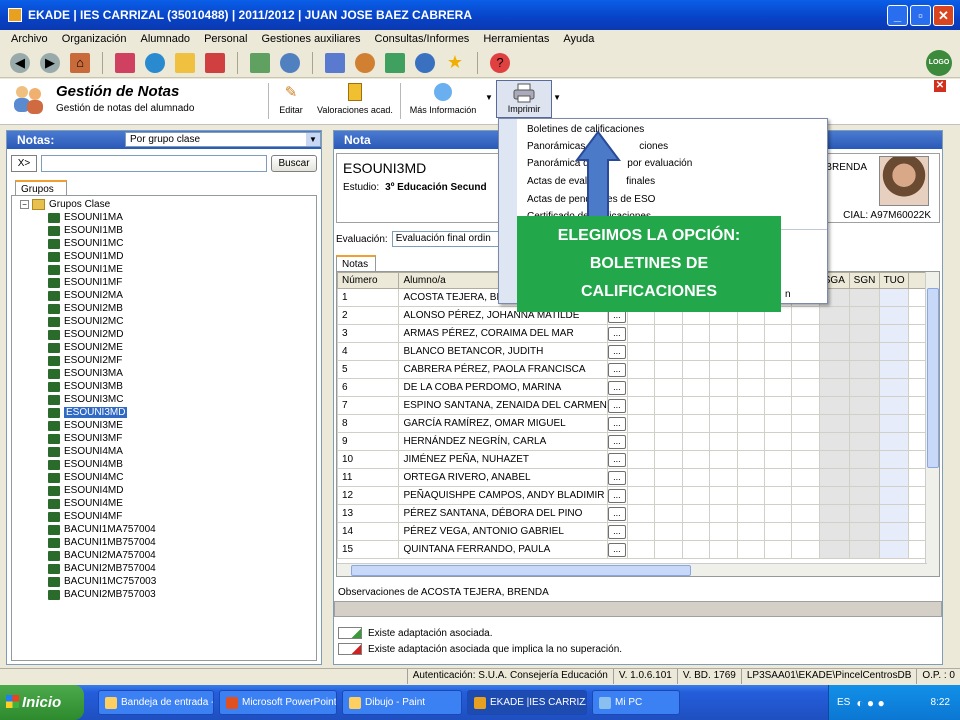  What do you see at coordinates (182, 269) in the screenshot?
I see `tree-item-group: ESOUNI1ME` at bounding box center [182, 269].